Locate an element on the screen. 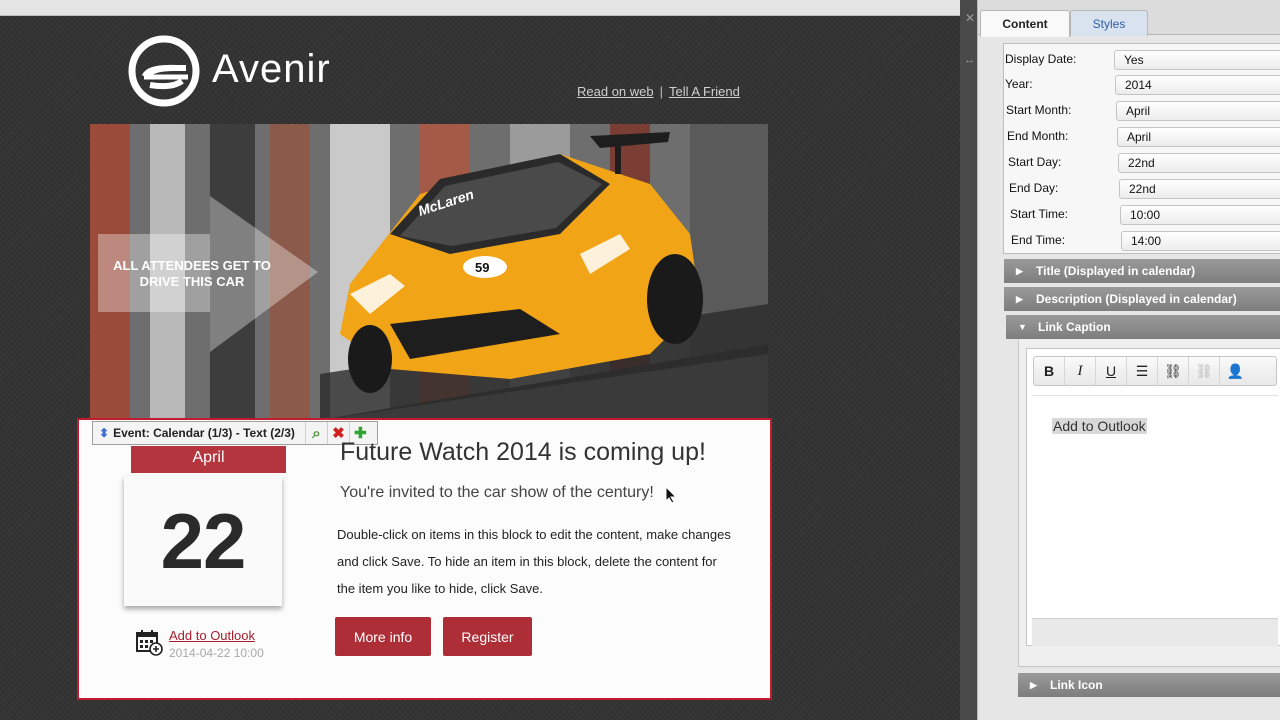 The height and width of the screenshot is (720, 1280). editor-text: Add to Outlook is located at coordinates (1099, 426).